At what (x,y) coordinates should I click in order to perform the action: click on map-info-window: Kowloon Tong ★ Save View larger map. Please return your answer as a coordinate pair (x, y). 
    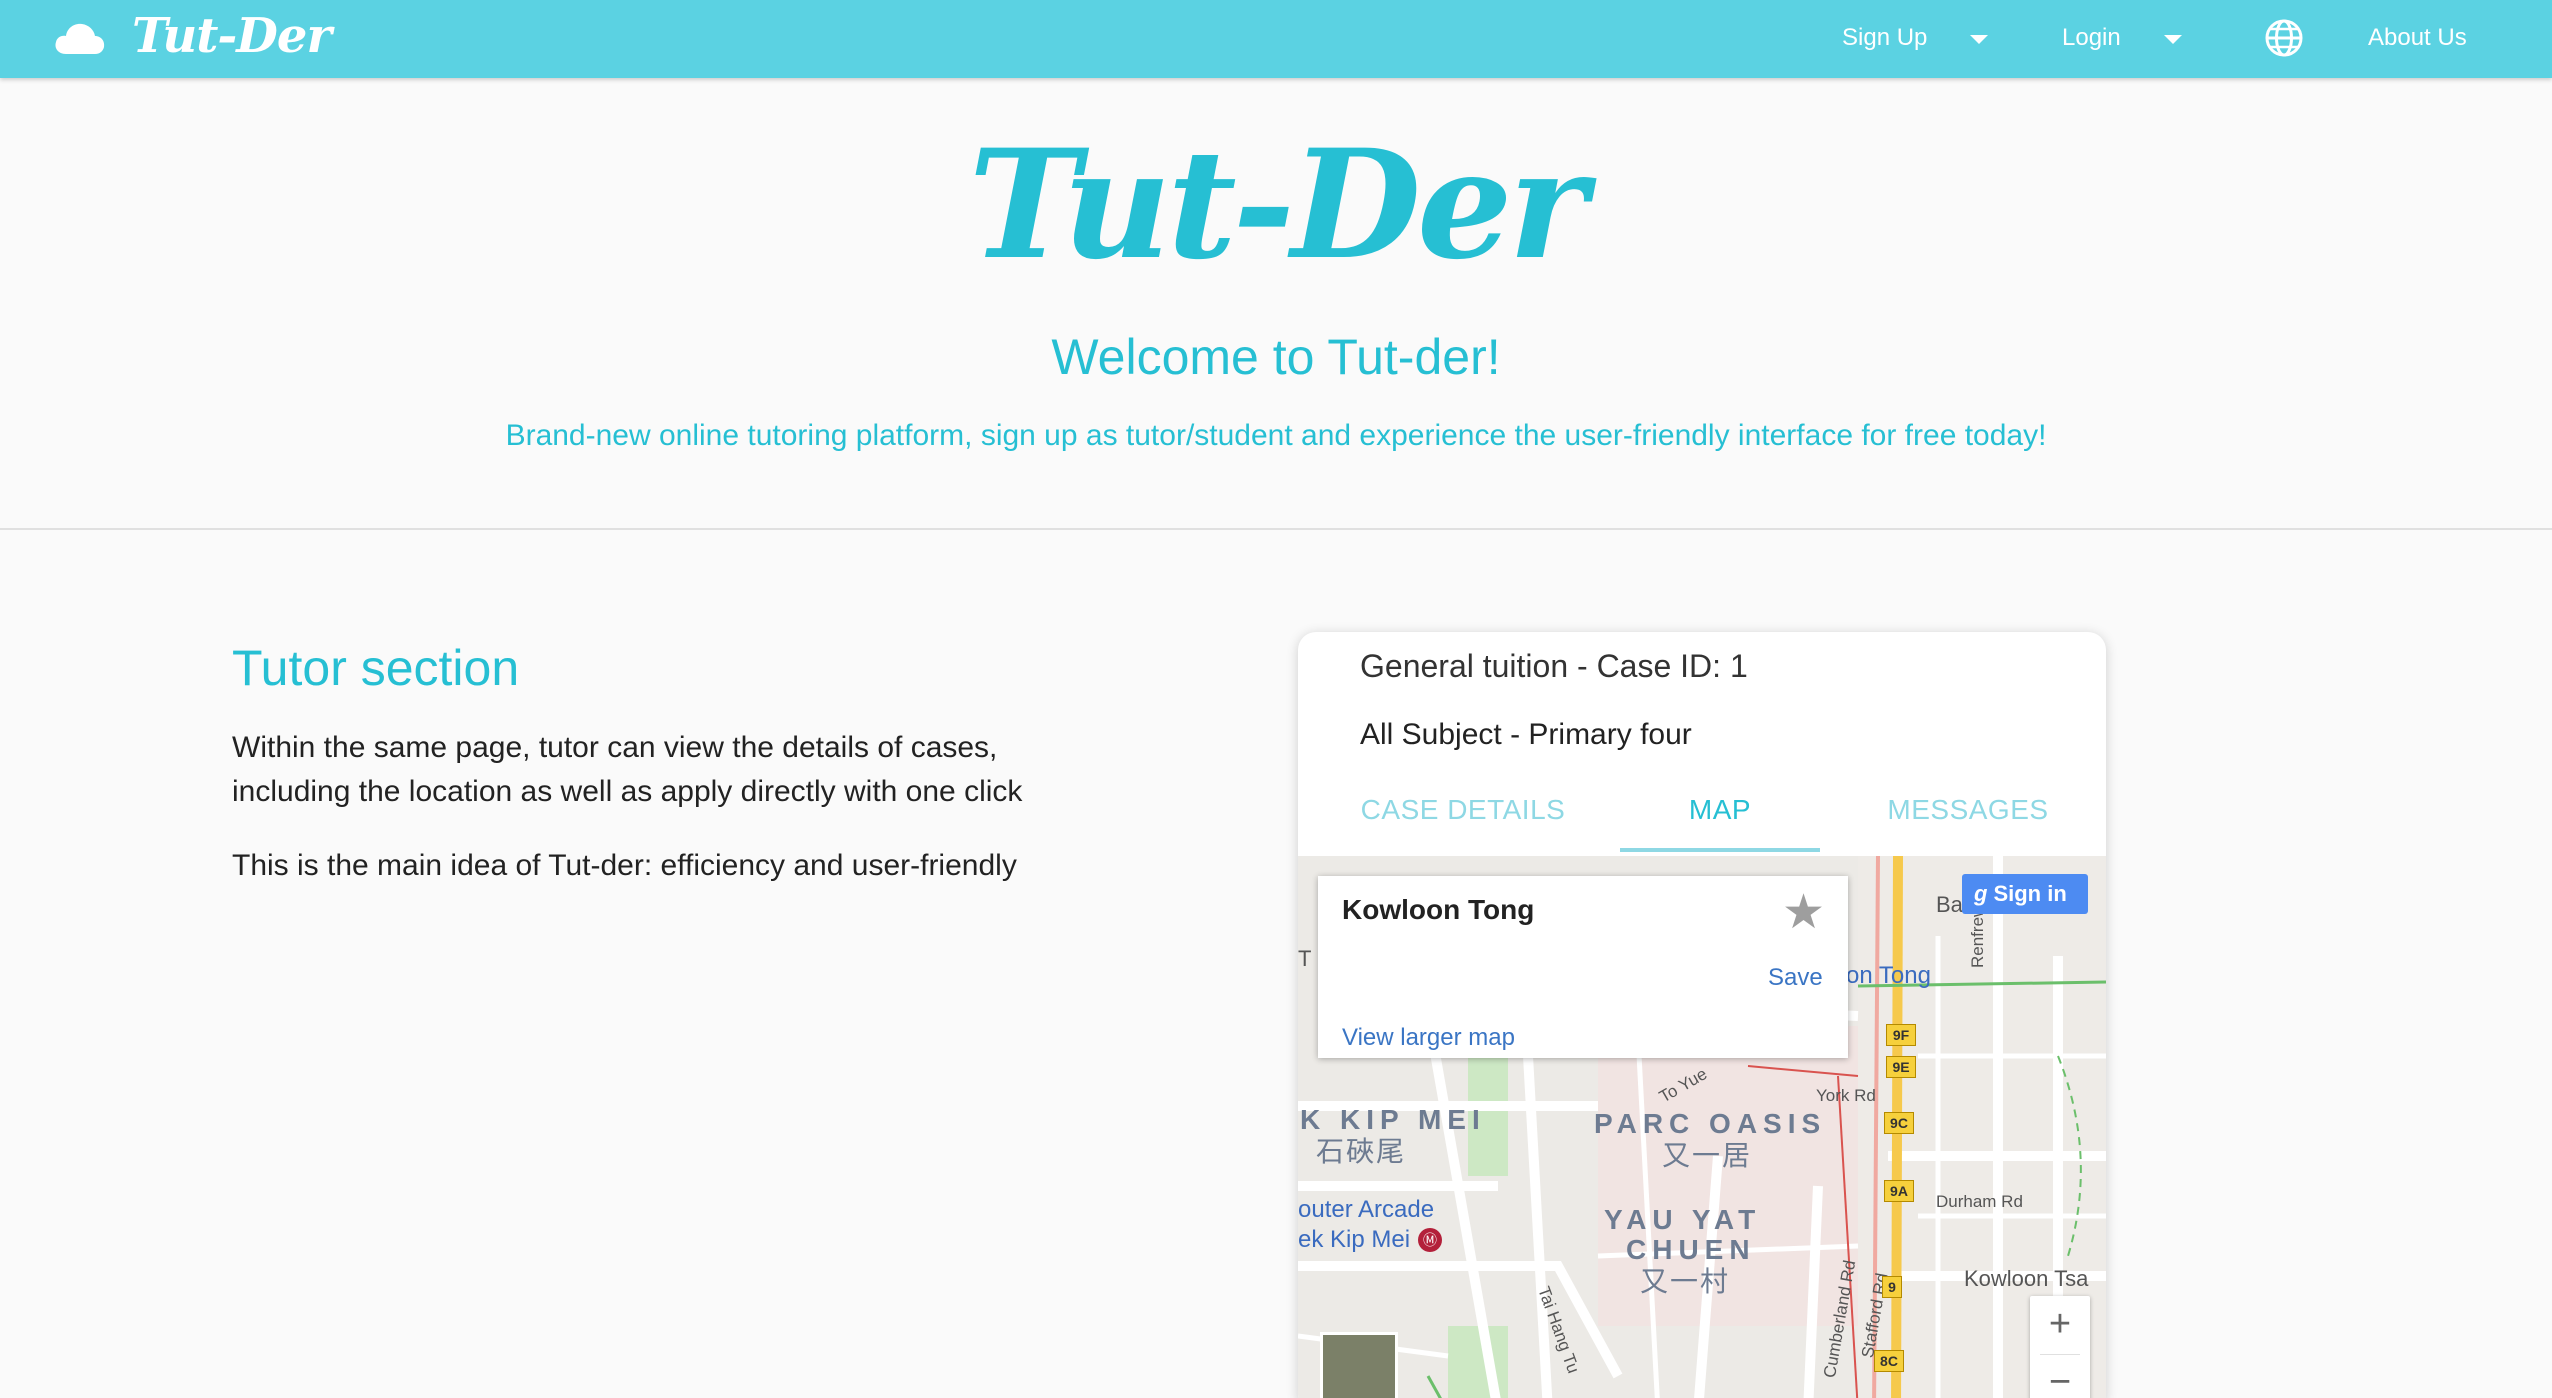
    Looking at the image, I should click on (1583, 967).